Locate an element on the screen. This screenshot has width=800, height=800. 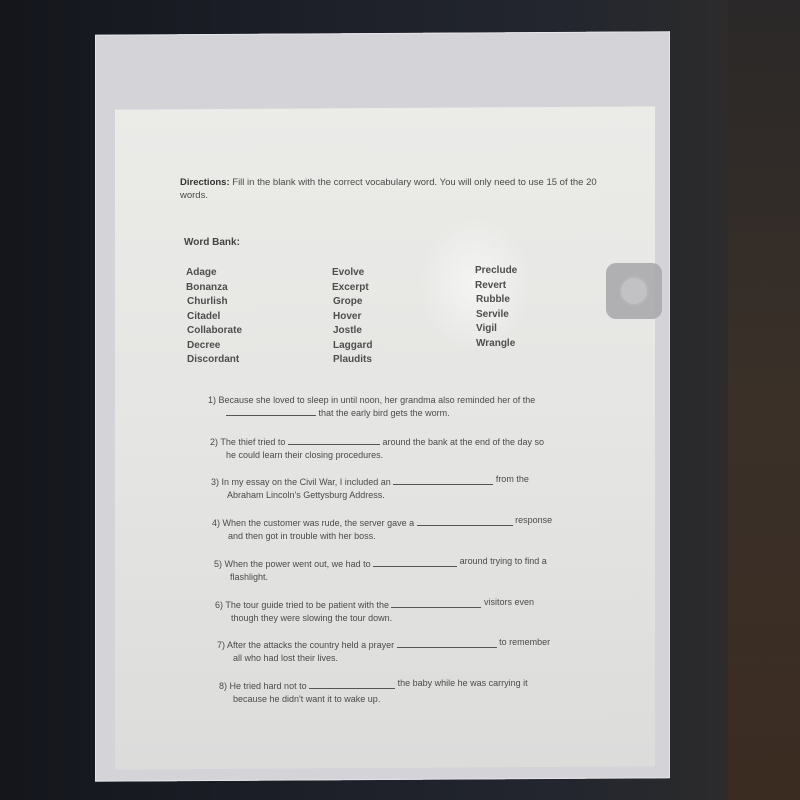
device-bezel is located at coordinates (764, 400).